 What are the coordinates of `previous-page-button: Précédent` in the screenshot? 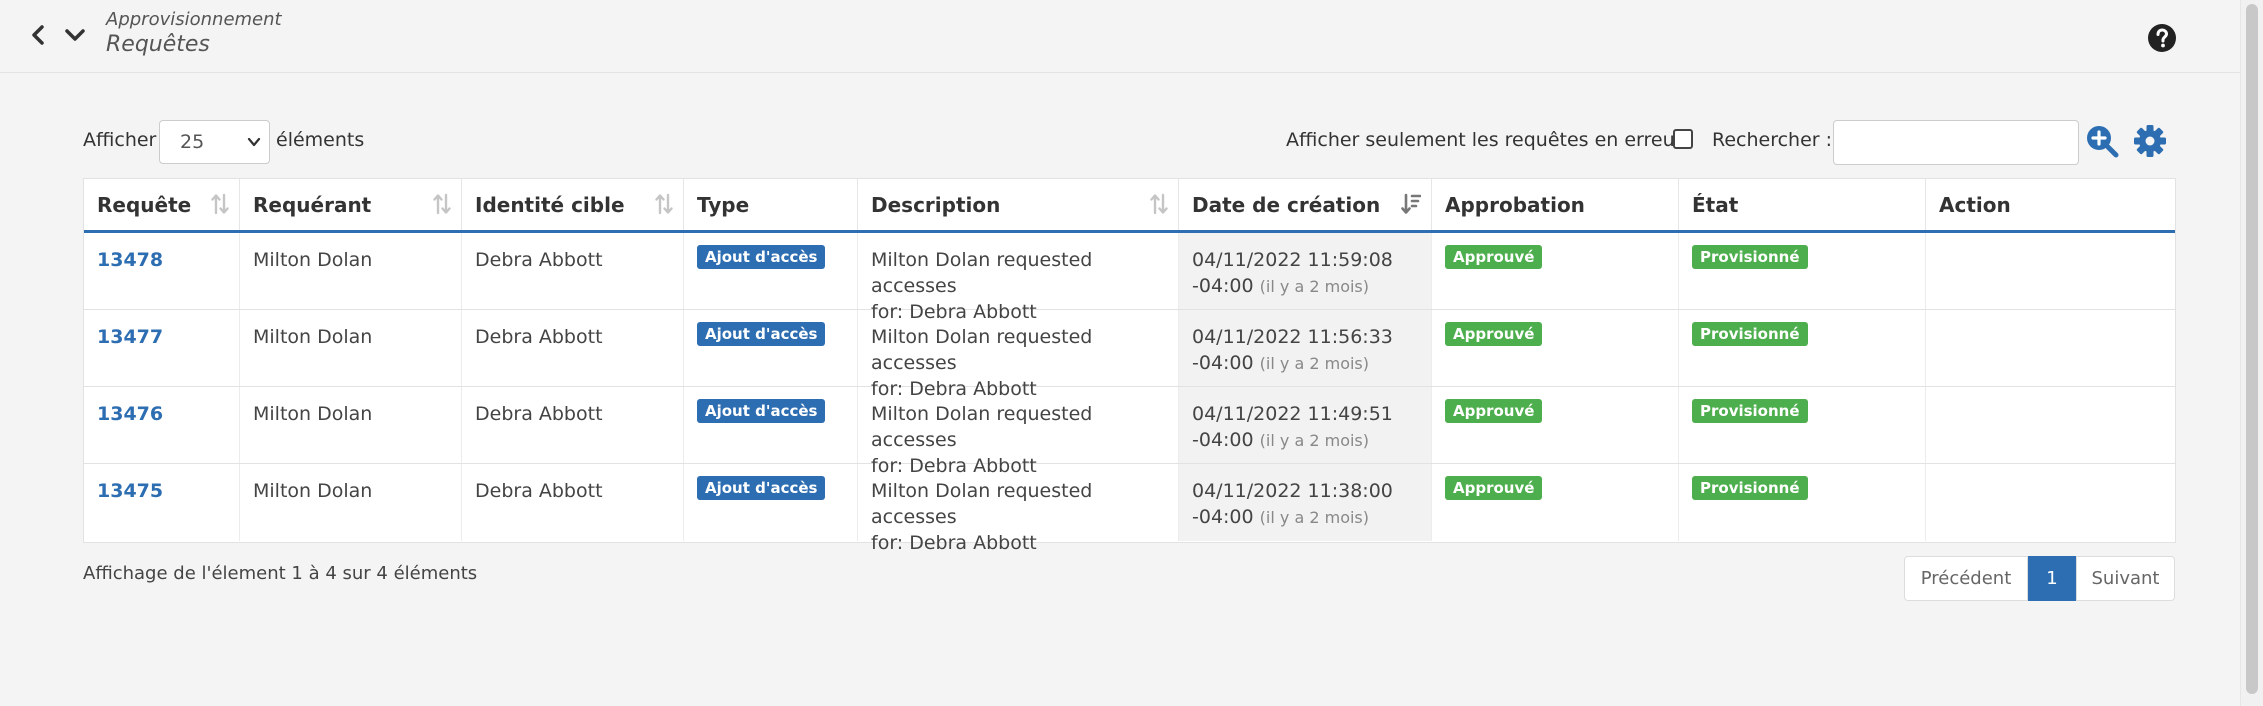 It's located at (1966, 578).